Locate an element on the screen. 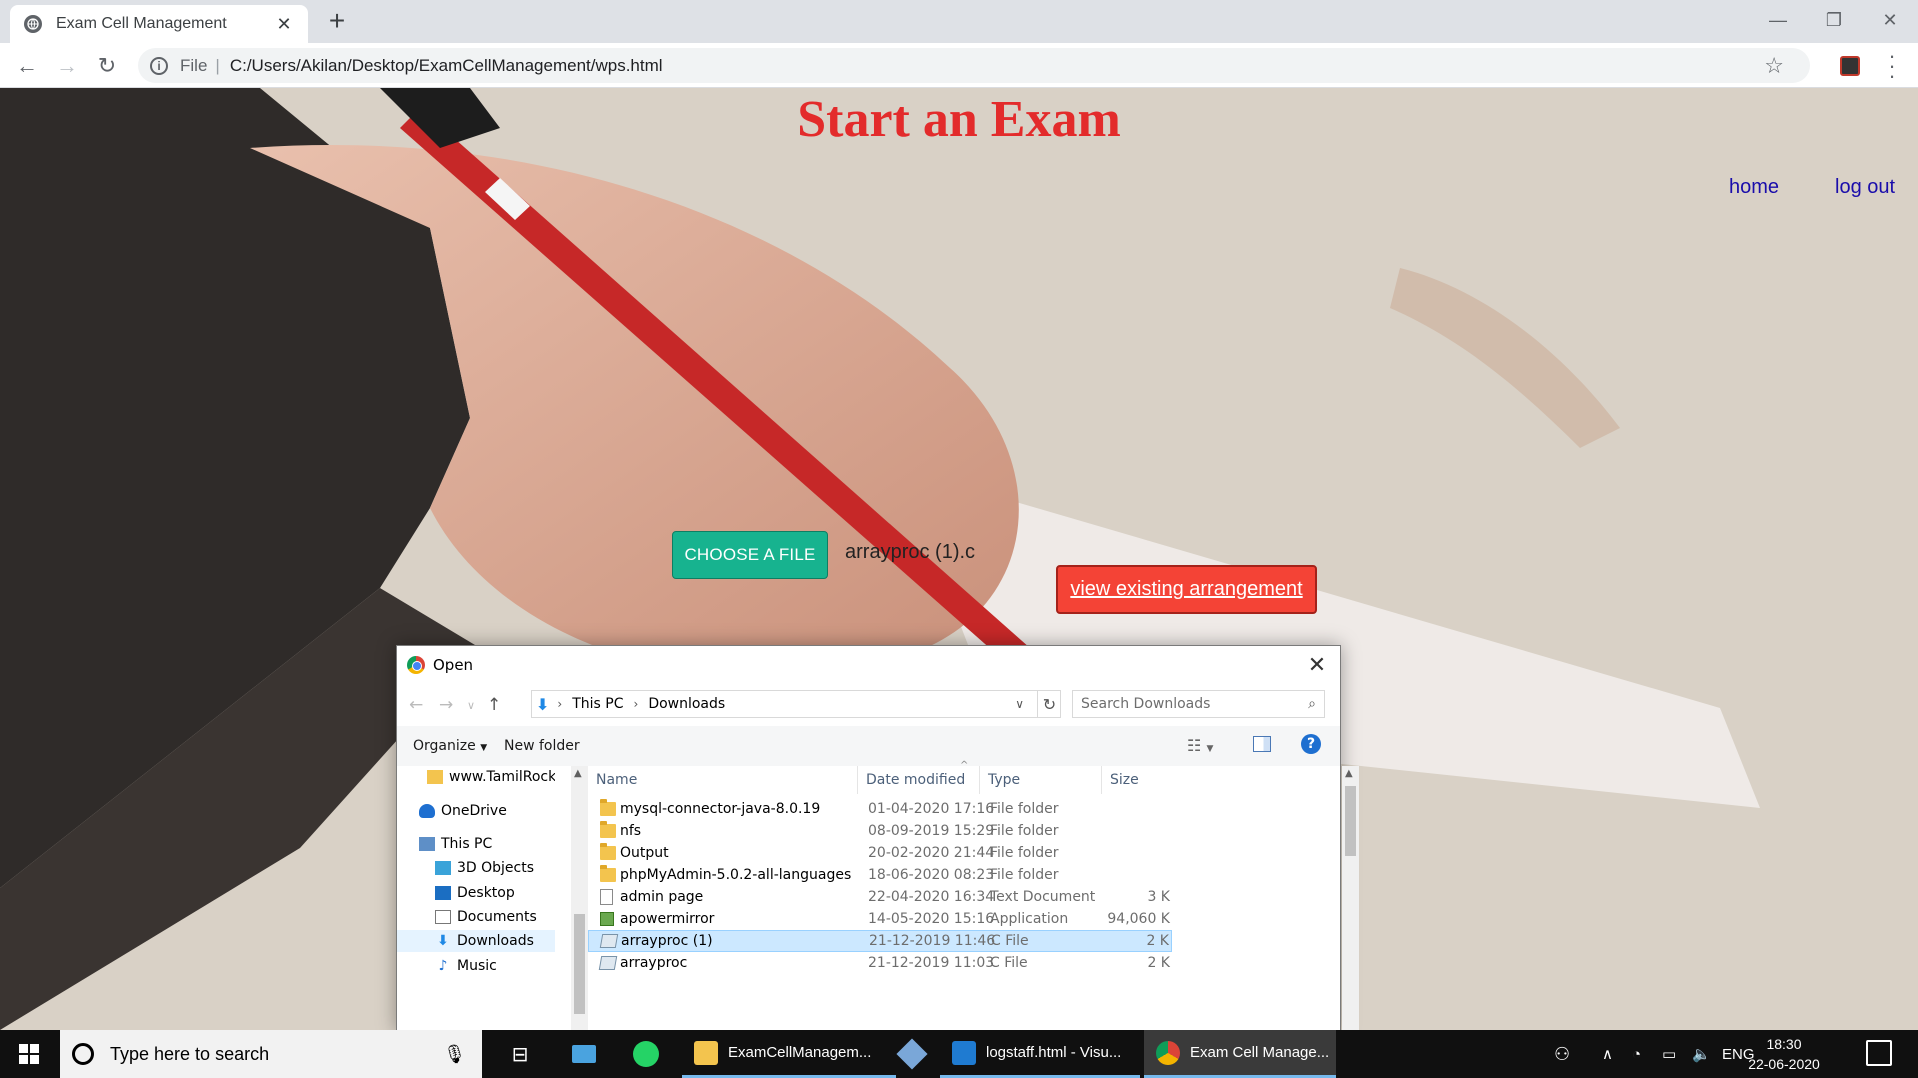  change-view-icon: ☷ ▼ is located at coordinates (1200, 745).